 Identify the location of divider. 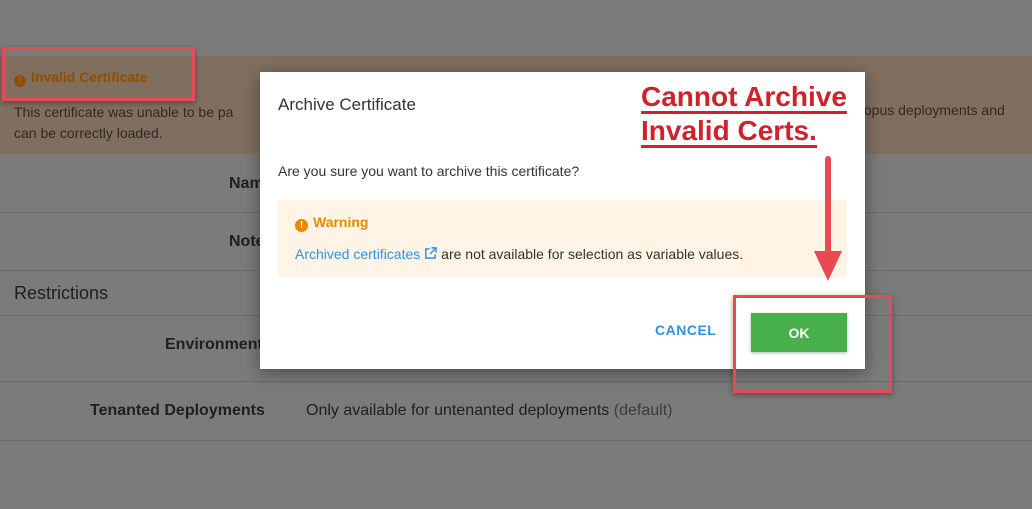
(516, 440).